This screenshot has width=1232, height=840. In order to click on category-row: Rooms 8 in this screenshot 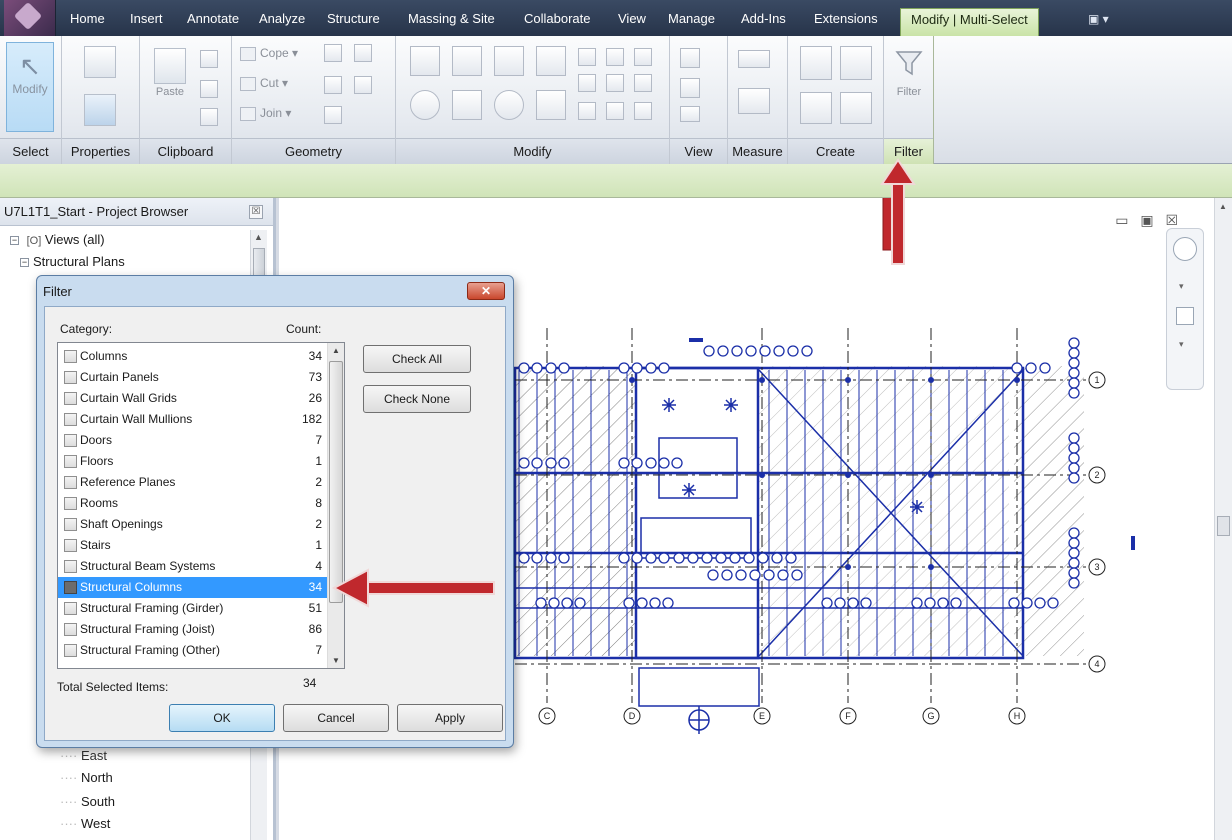, I will do `click(193, 503)`.